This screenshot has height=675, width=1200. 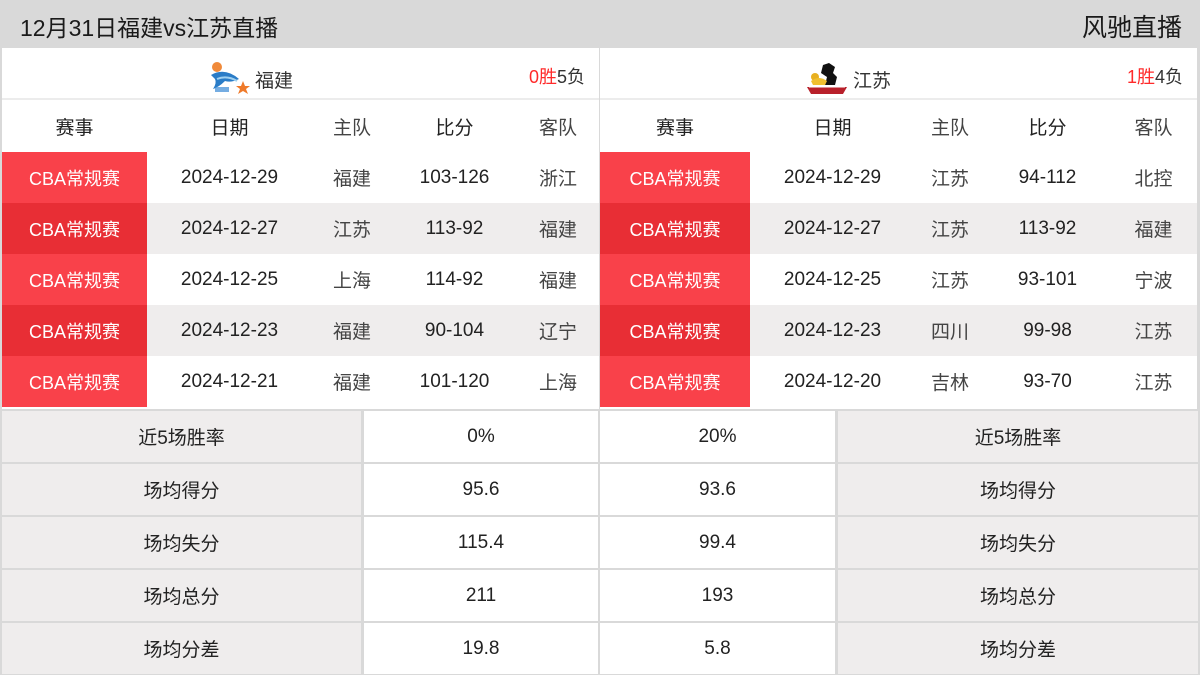 What do you see at coordinates (1047, 177) in the screenshot?
I see `match-score: 94-112` at bounding box center [1047, 177].